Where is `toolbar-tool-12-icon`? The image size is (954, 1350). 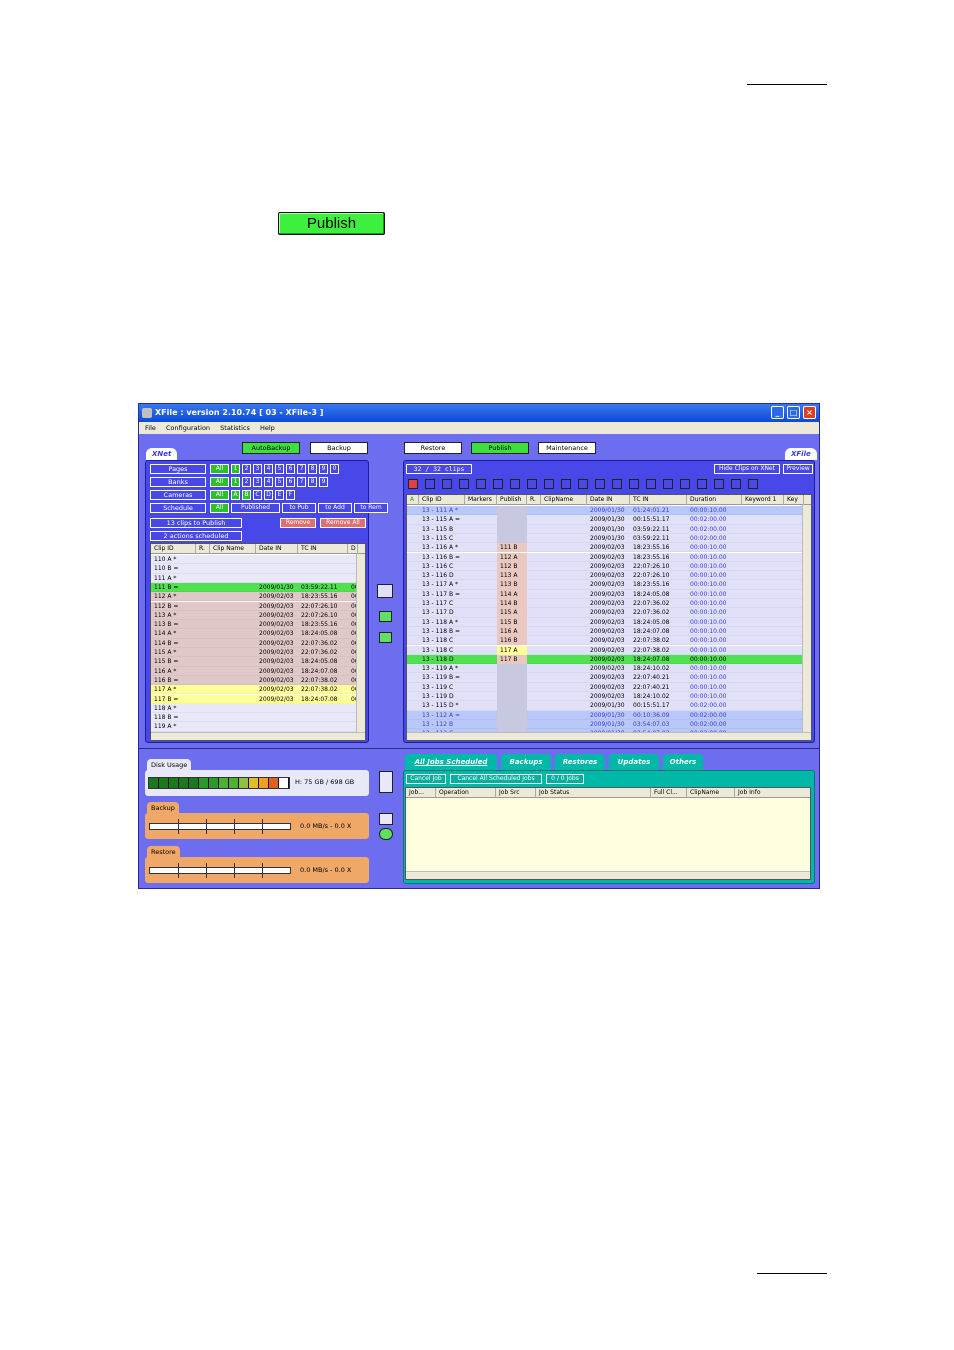
toolbar-tool-12-icon is located at coordinates (600, 484).